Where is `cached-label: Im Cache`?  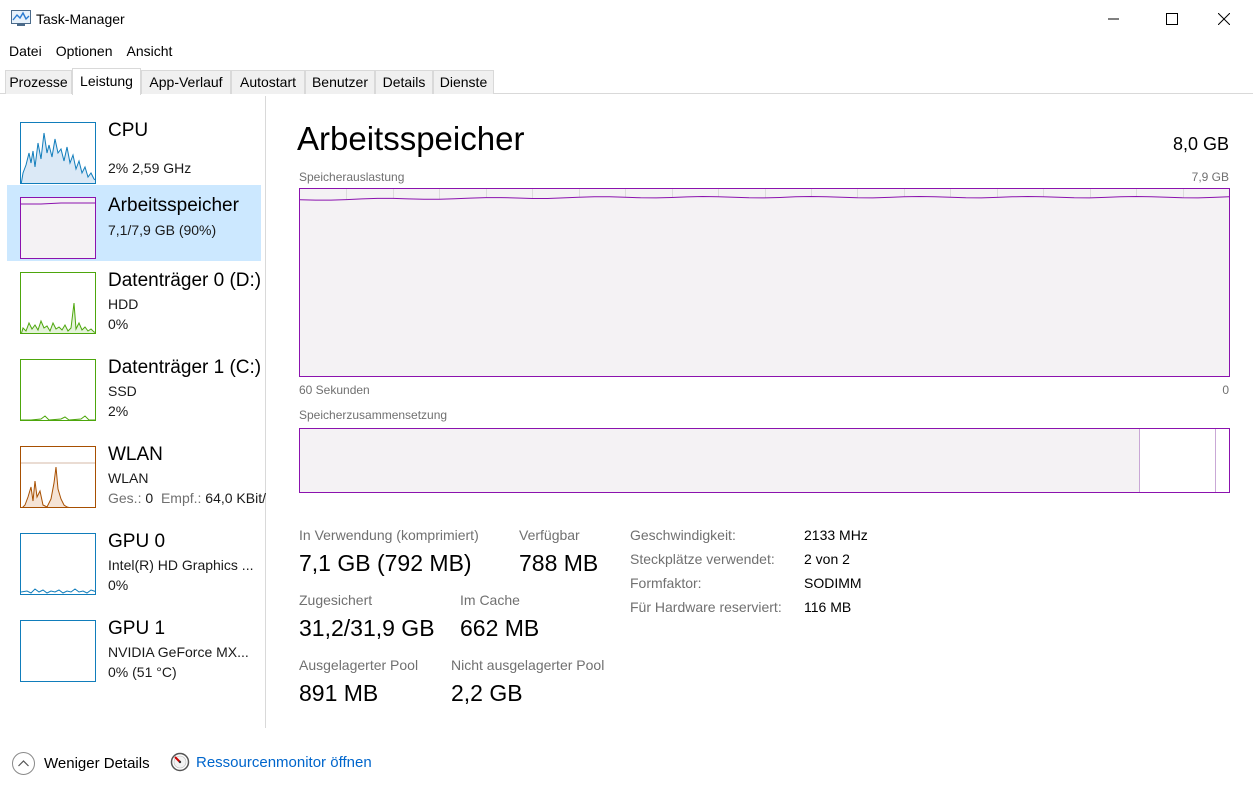
cached-label: Im Cache is located at coordinates (490, 600).